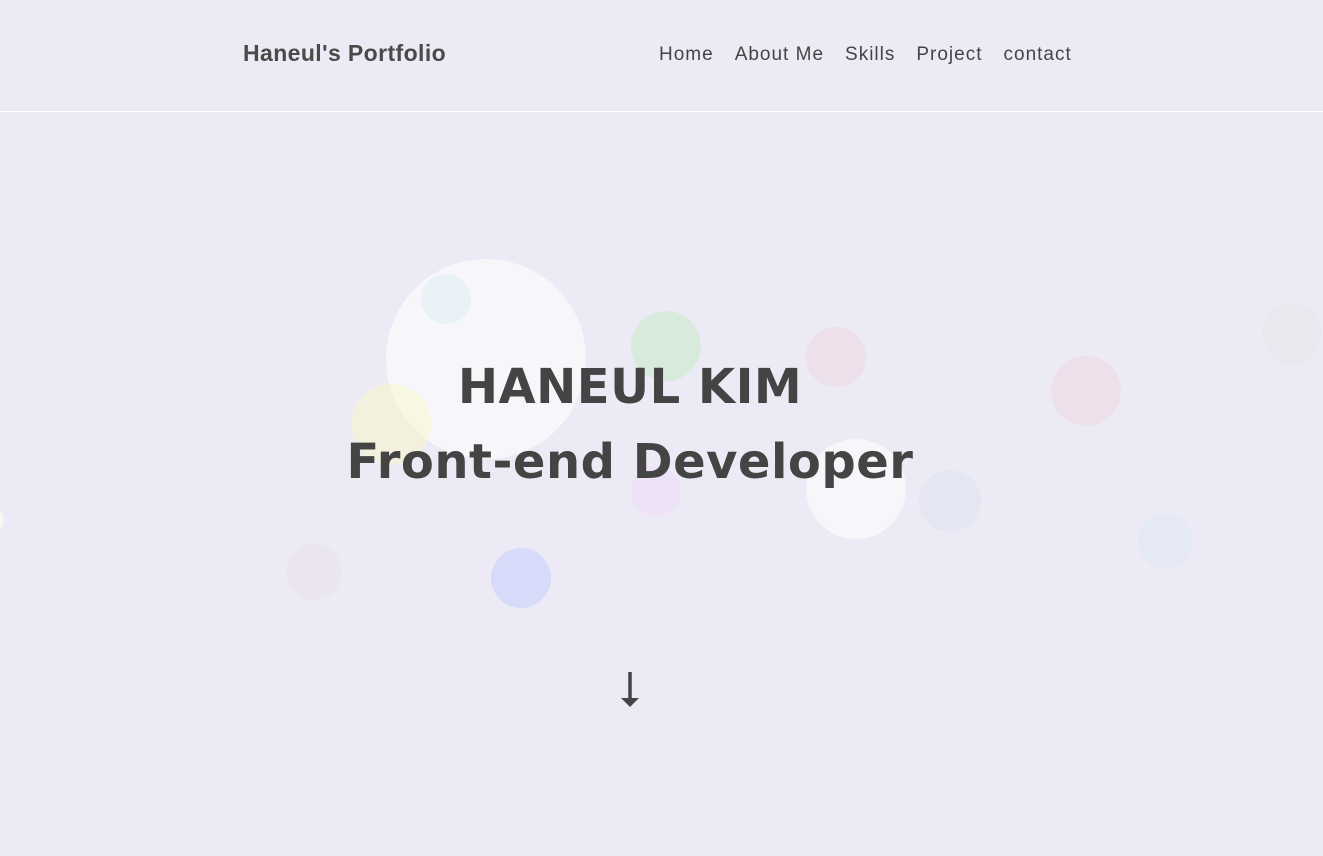 This screenshot has width=1323, height=856. What do you see at coordinates (344, 53) in the screenshot?
I see `site-logo: Haneul's Portfolio` at bounding box center [344, 53].